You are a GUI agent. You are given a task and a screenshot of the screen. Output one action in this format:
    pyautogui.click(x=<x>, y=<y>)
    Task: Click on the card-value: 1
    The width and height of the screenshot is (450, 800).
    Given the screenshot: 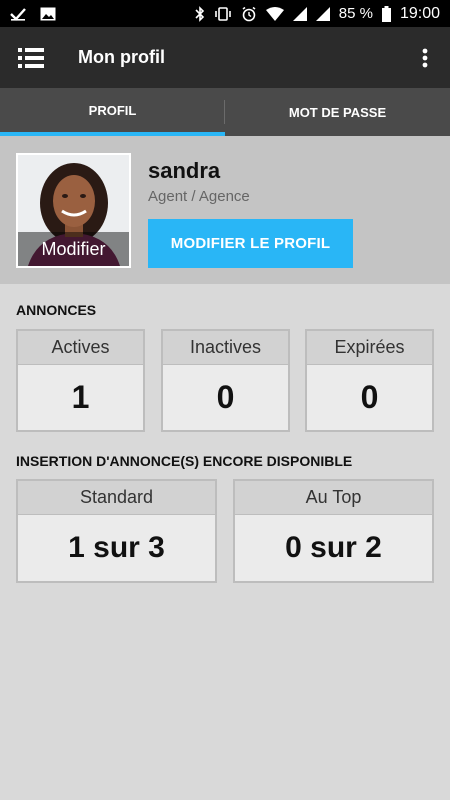 What is the action you would take?
    pyautogui.click(x=80, y=397)
    